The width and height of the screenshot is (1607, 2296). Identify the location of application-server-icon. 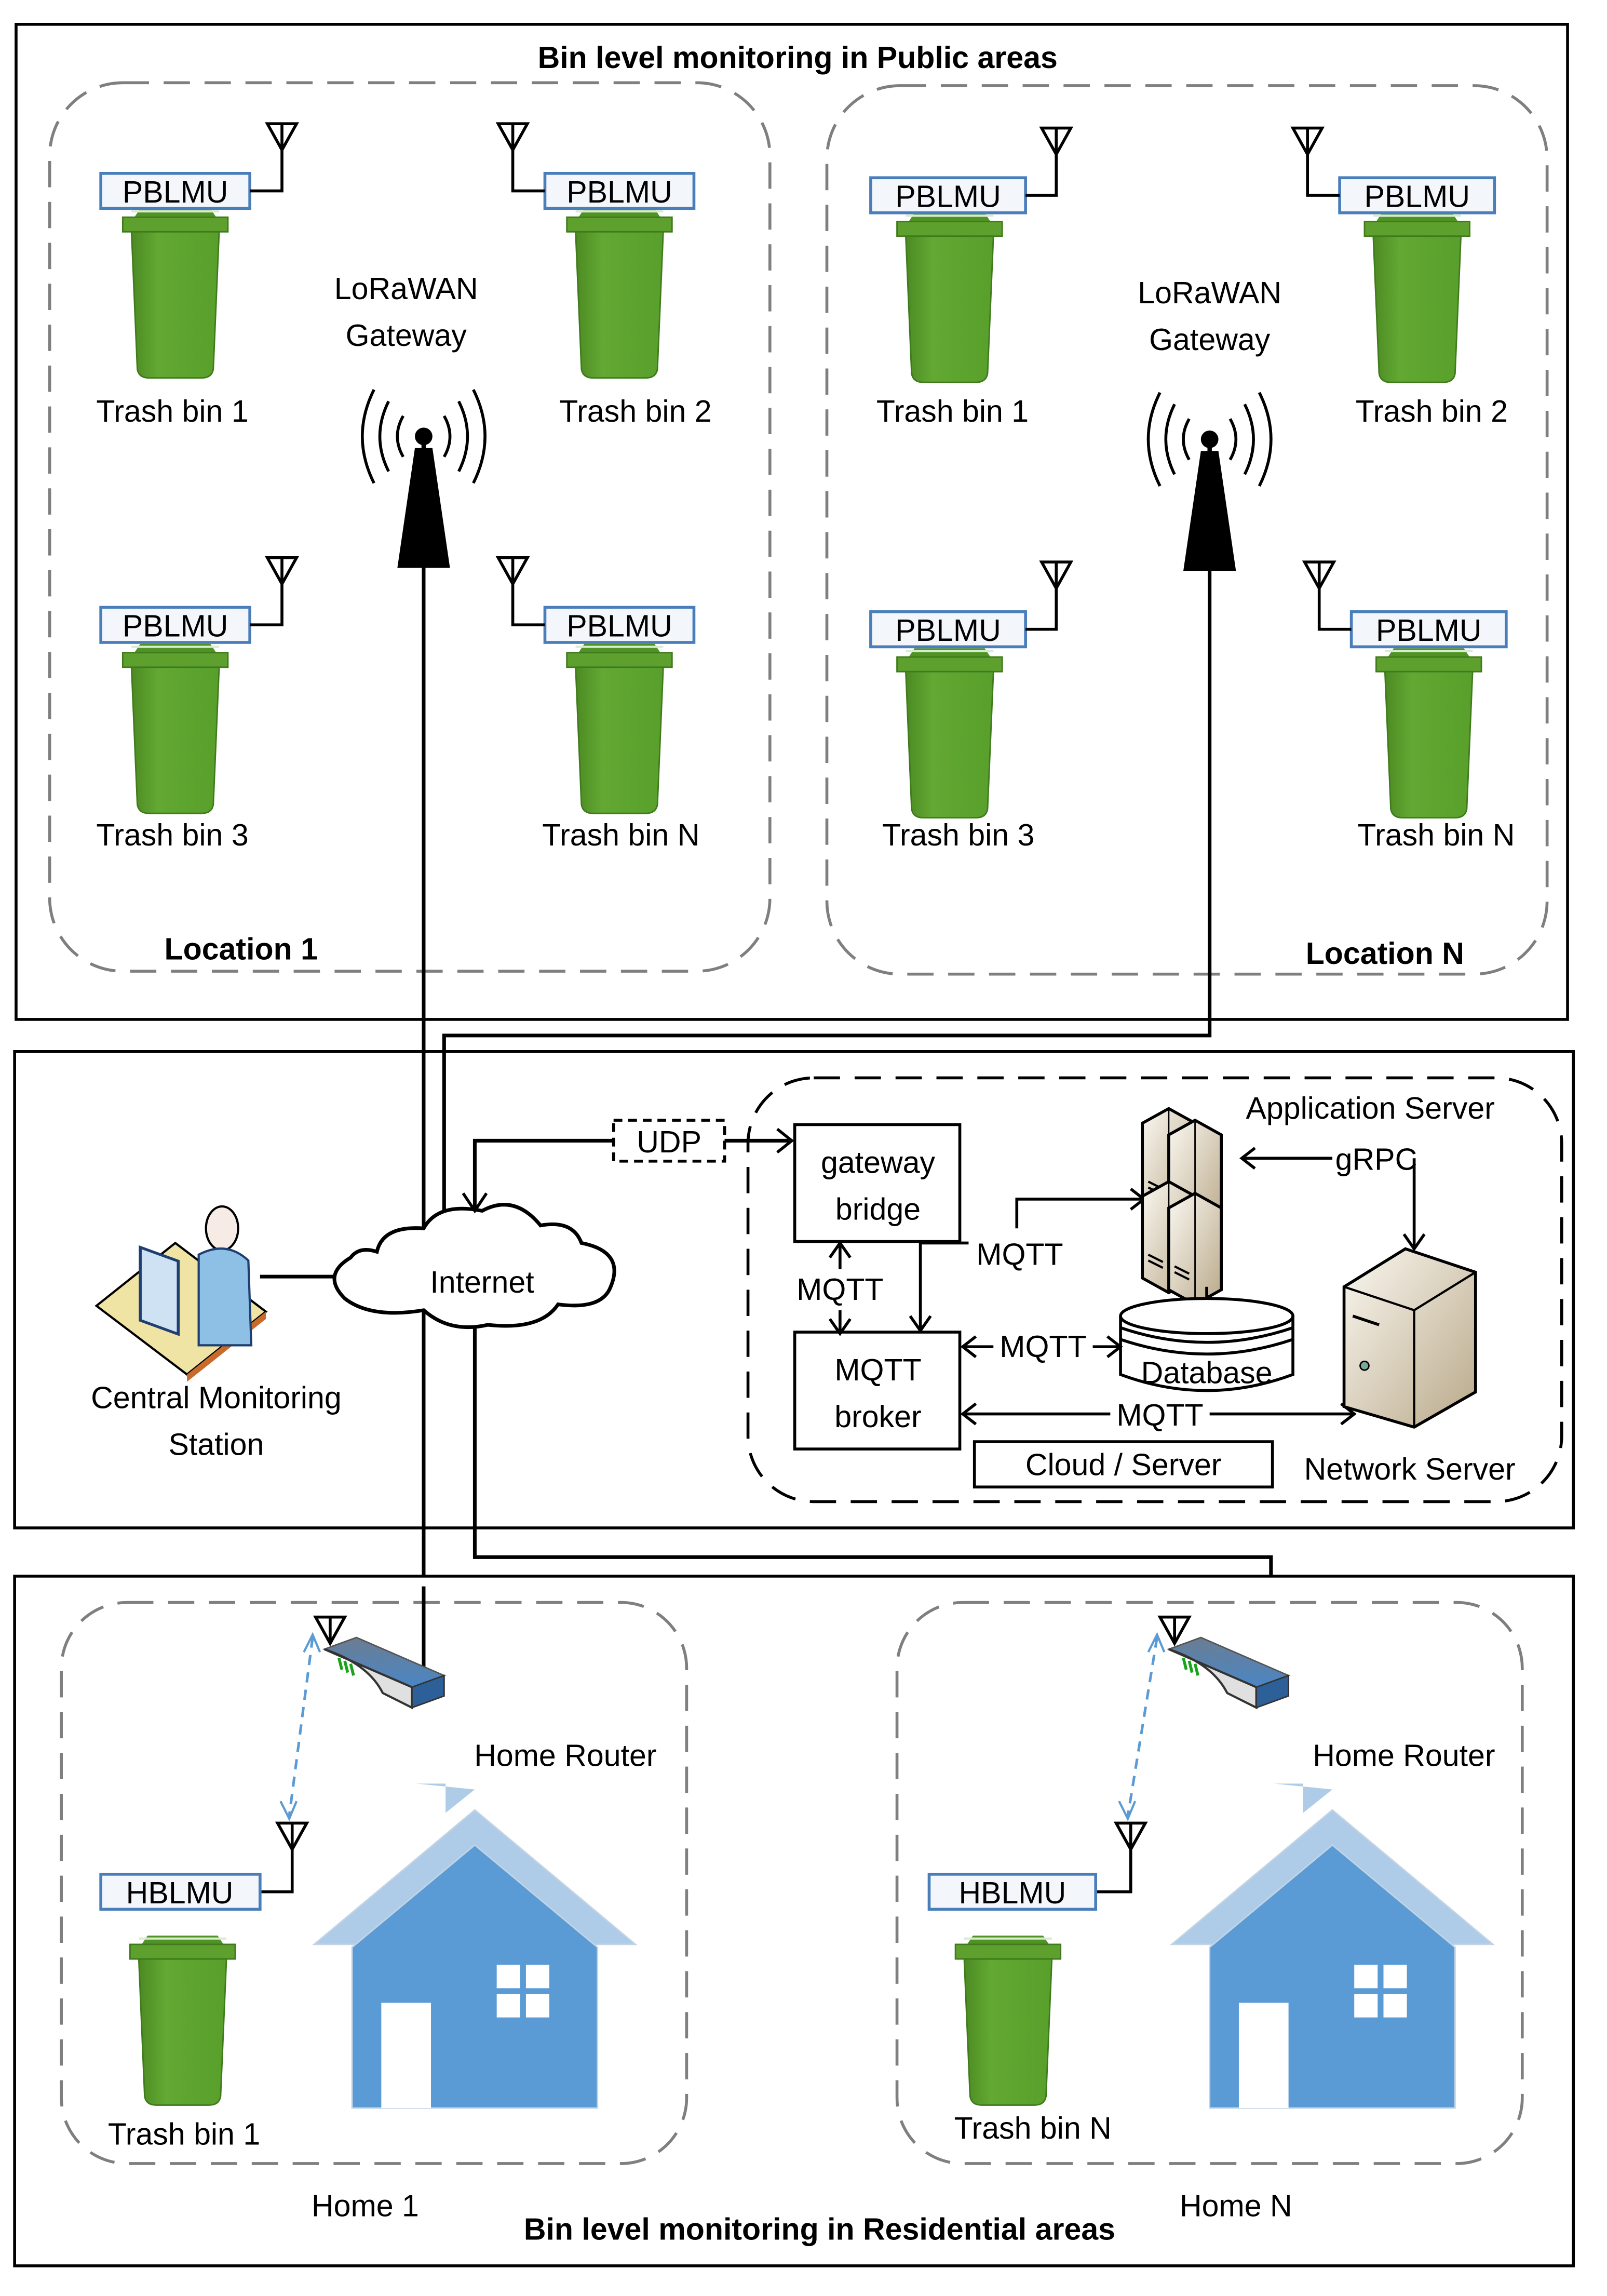
(1181, 1207).